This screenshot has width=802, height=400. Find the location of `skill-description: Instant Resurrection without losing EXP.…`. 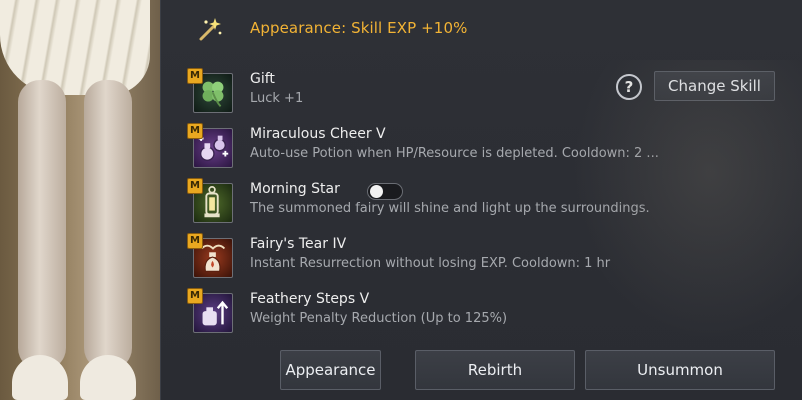

skill-description: Instant Resurrection without losing EXP.… is located at coordinates (430, 263).